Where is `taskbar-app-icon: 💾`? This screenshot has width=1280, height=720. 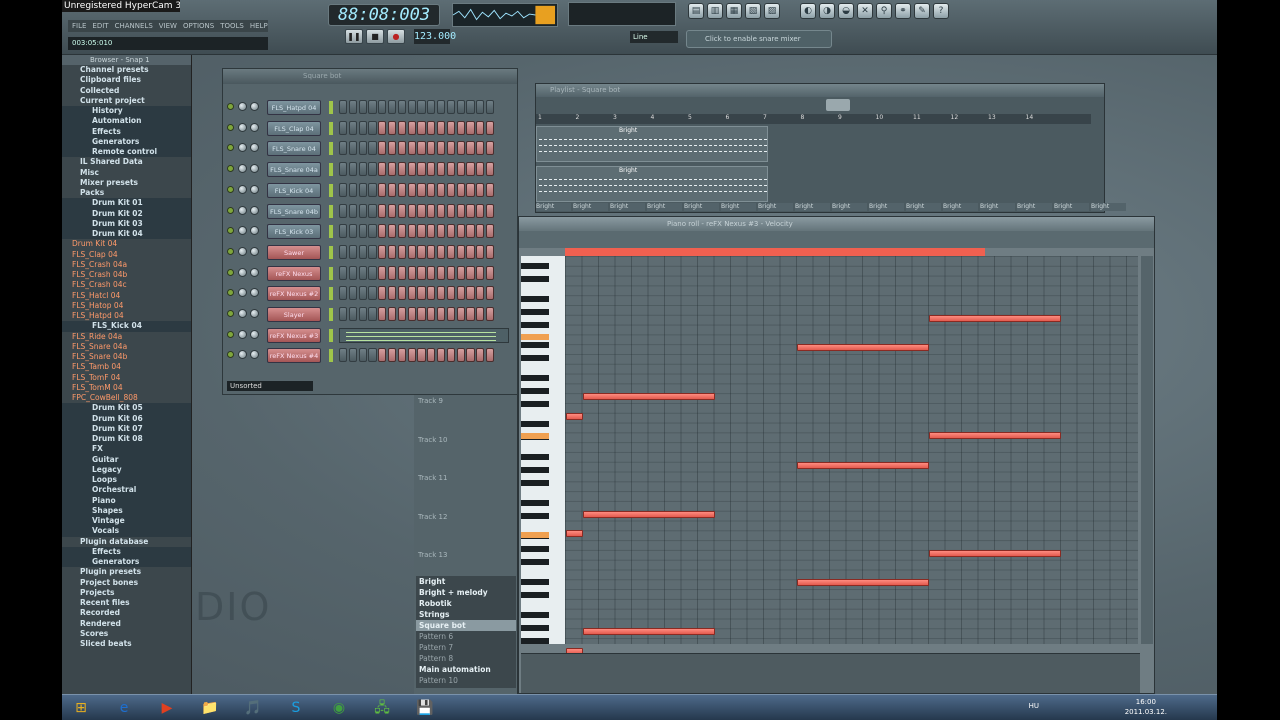
taskbar-app-icon: 💾 is located at coordinates (425, 708).